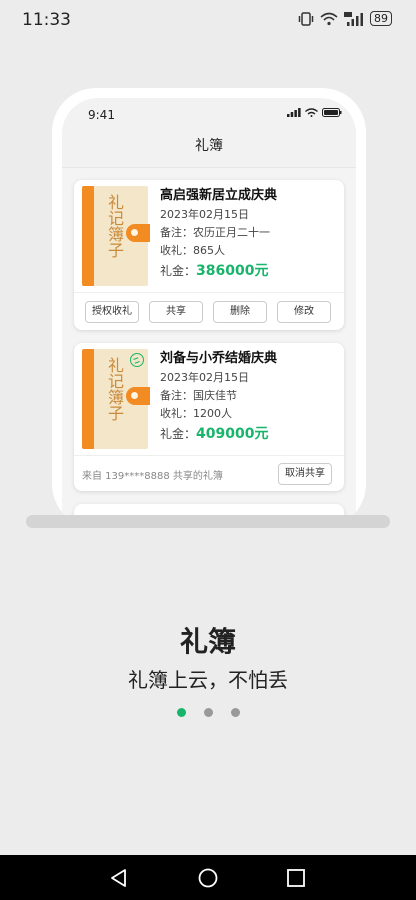  Describe the element at coordinates (119, 878) in the screenshot. I see `back-icon` at that location.